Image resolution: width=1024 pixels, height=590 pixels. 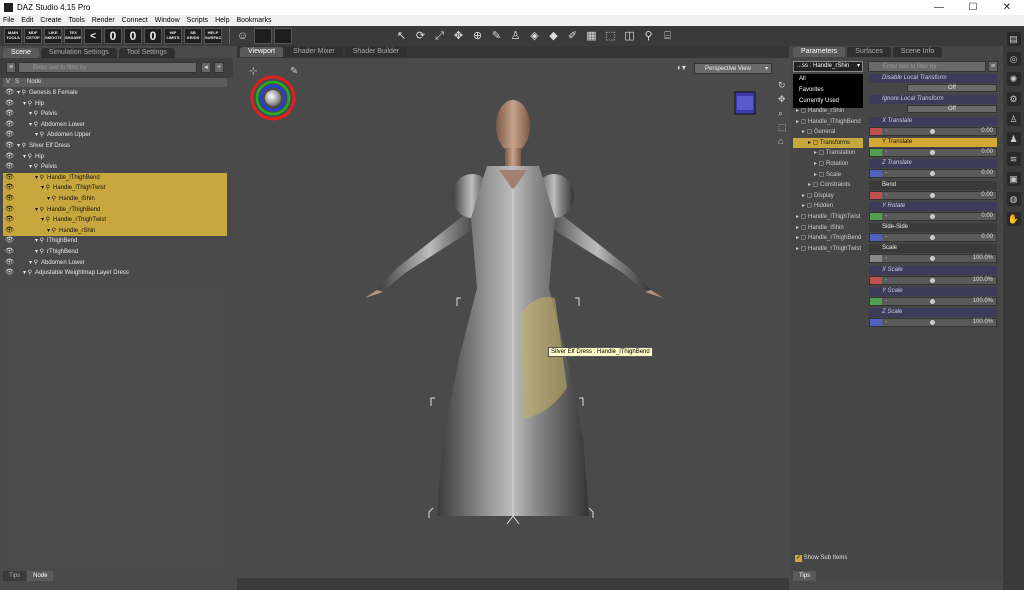 I want to click on zoom-icon: ⌕, so click(x=783, y=115).